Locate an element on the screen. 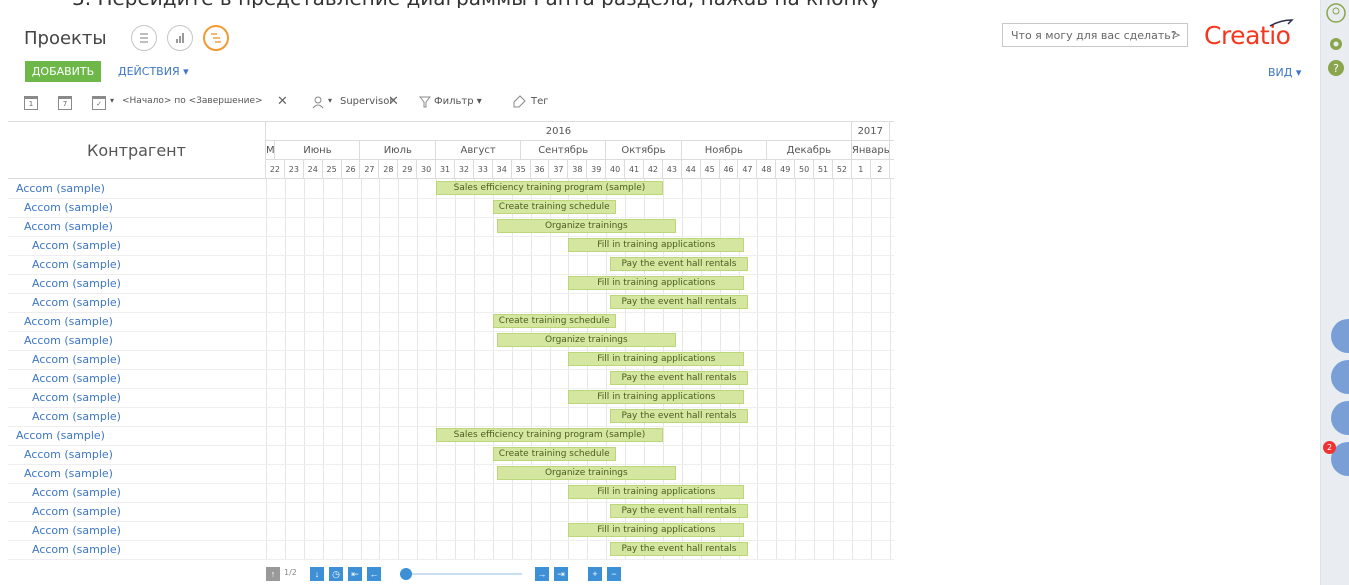 This screenshot has height=585, width=1349. page-down-button: ↓ is located at coordinates (317, 574).